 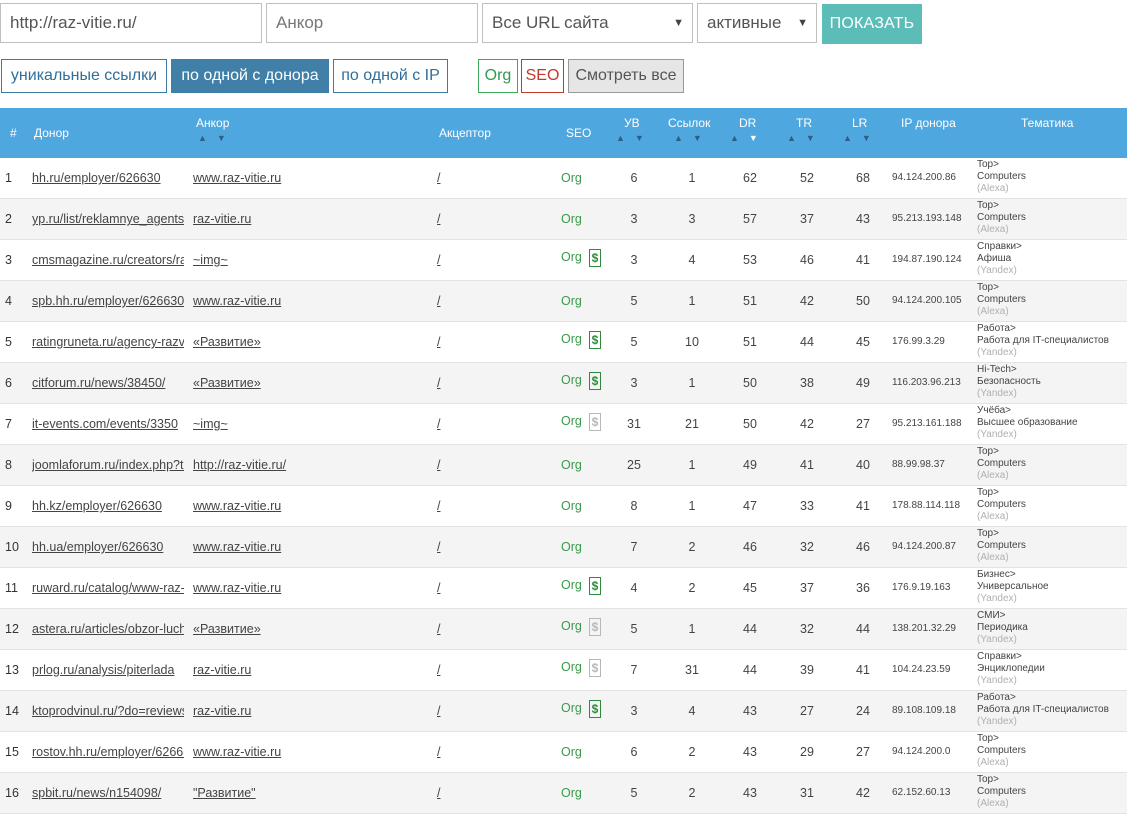 I want to click on donor-ip: 88.99.98.37, so click(x=918, y=464).